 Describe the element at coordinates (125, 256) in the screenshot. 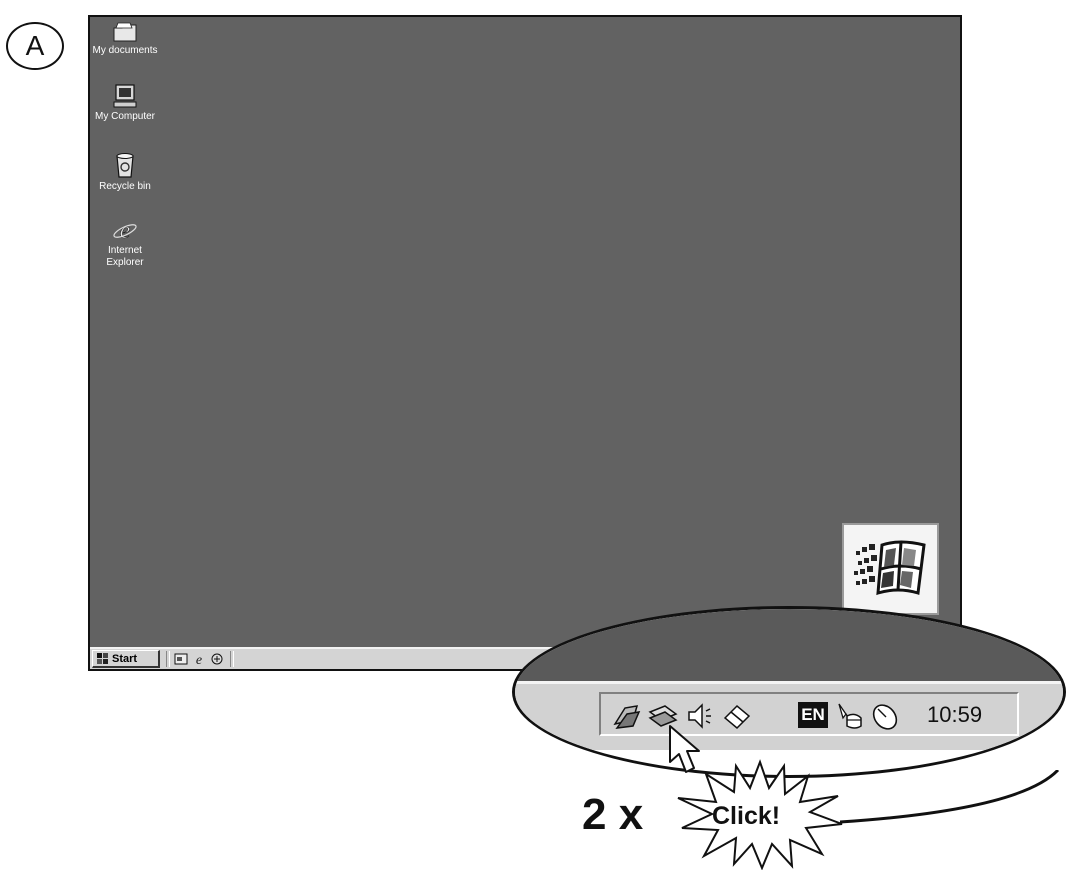

I see `desktop-icon-label: Internet Explorer` at that location.